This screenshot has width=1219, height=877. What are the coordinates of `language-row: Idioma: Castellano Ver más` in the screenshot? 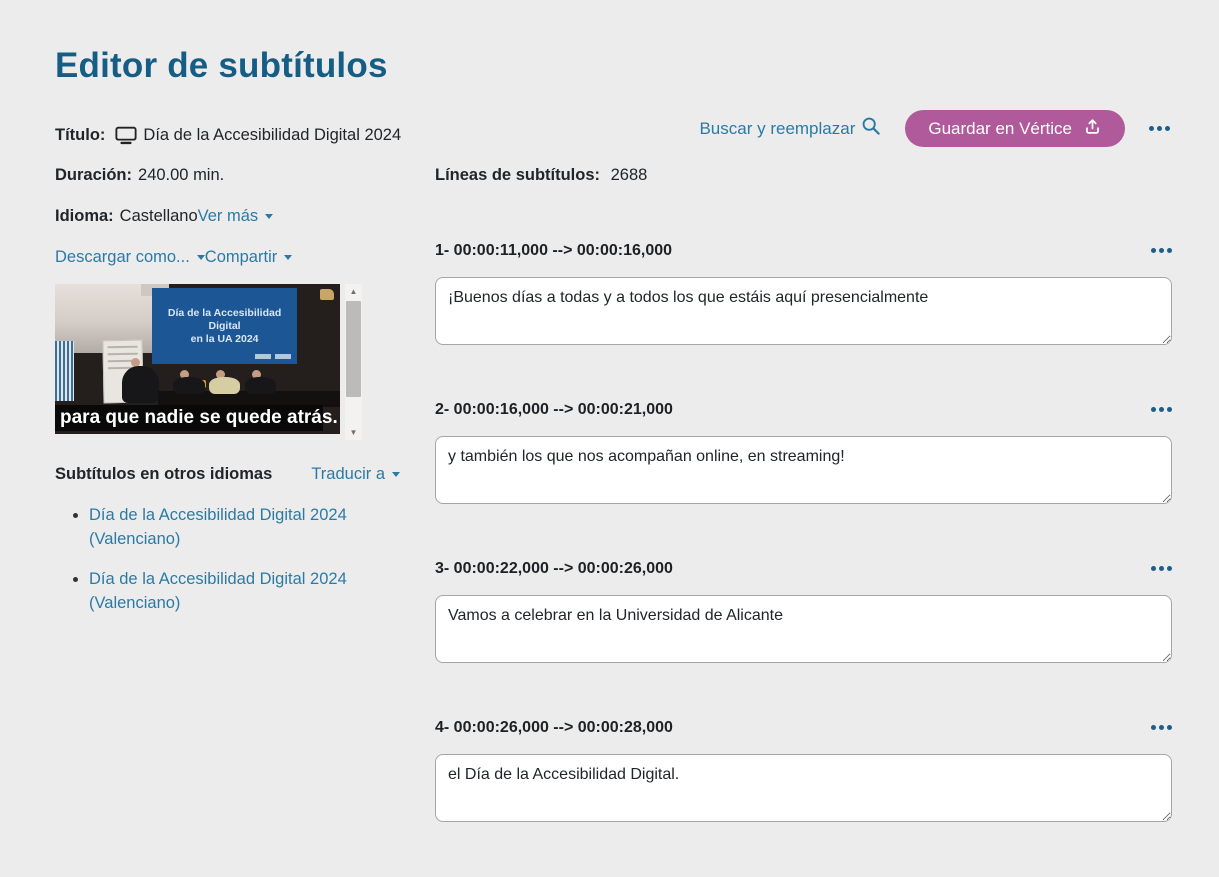 It's located at (230, 216).